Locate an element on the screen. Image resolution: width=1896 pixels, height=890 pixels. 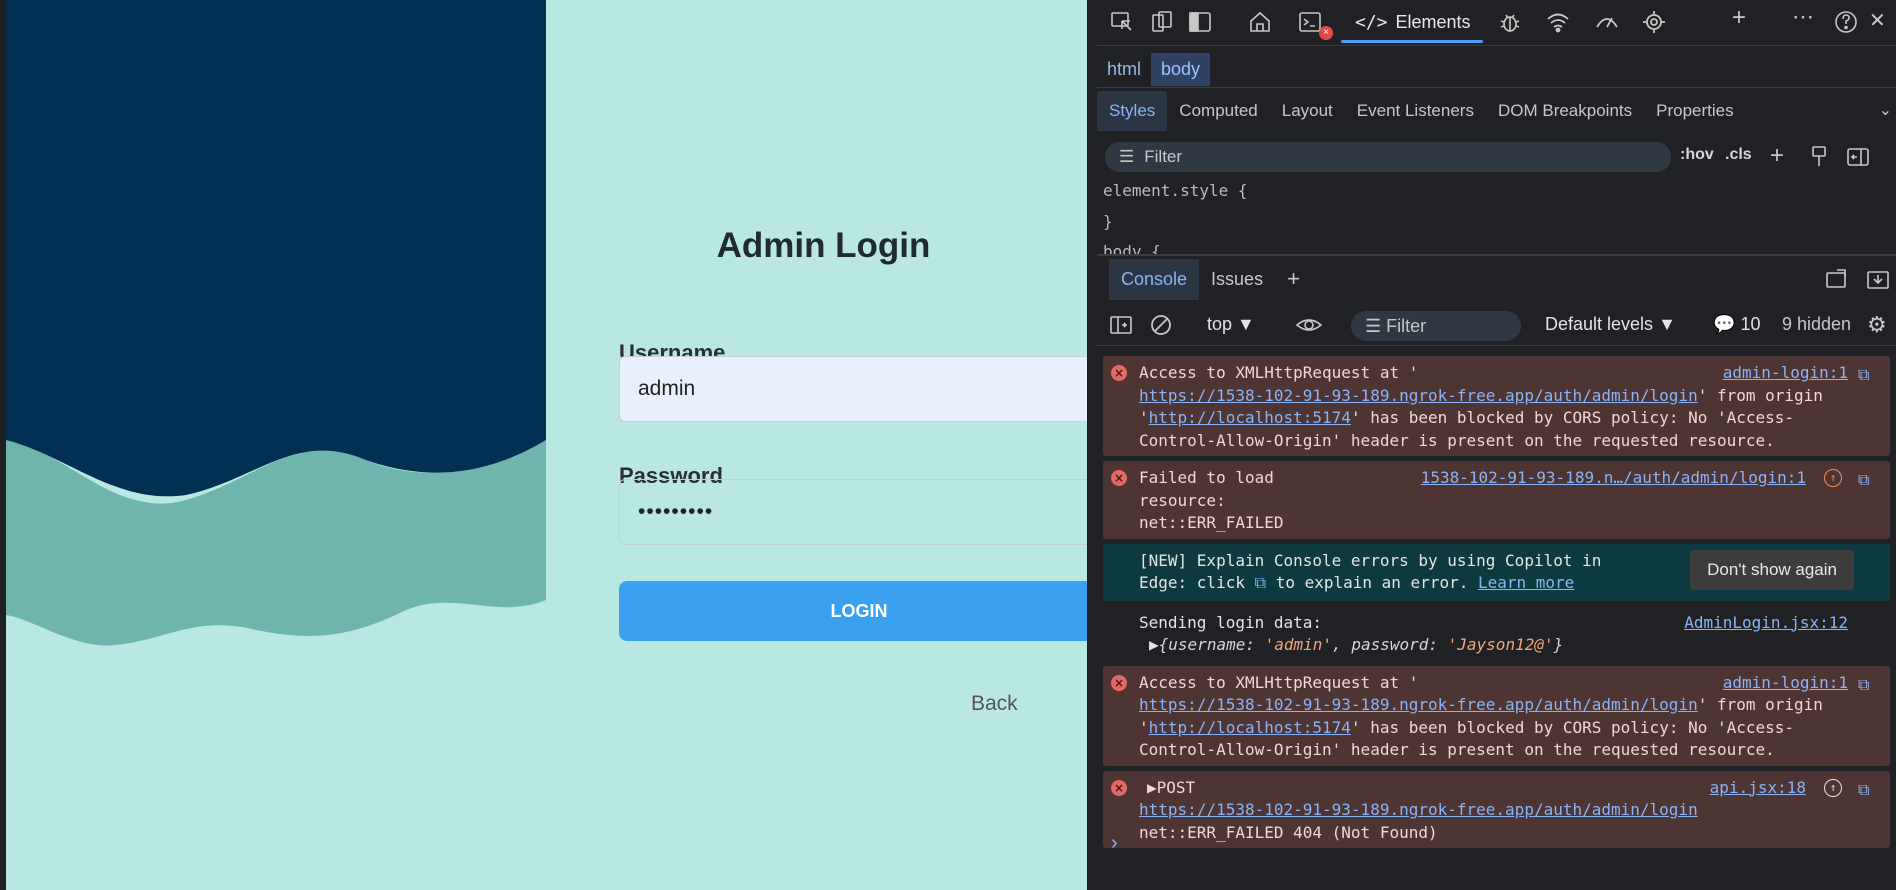
dropdown-arrow-icon: ▼ is located at coordinates (1246, 324).